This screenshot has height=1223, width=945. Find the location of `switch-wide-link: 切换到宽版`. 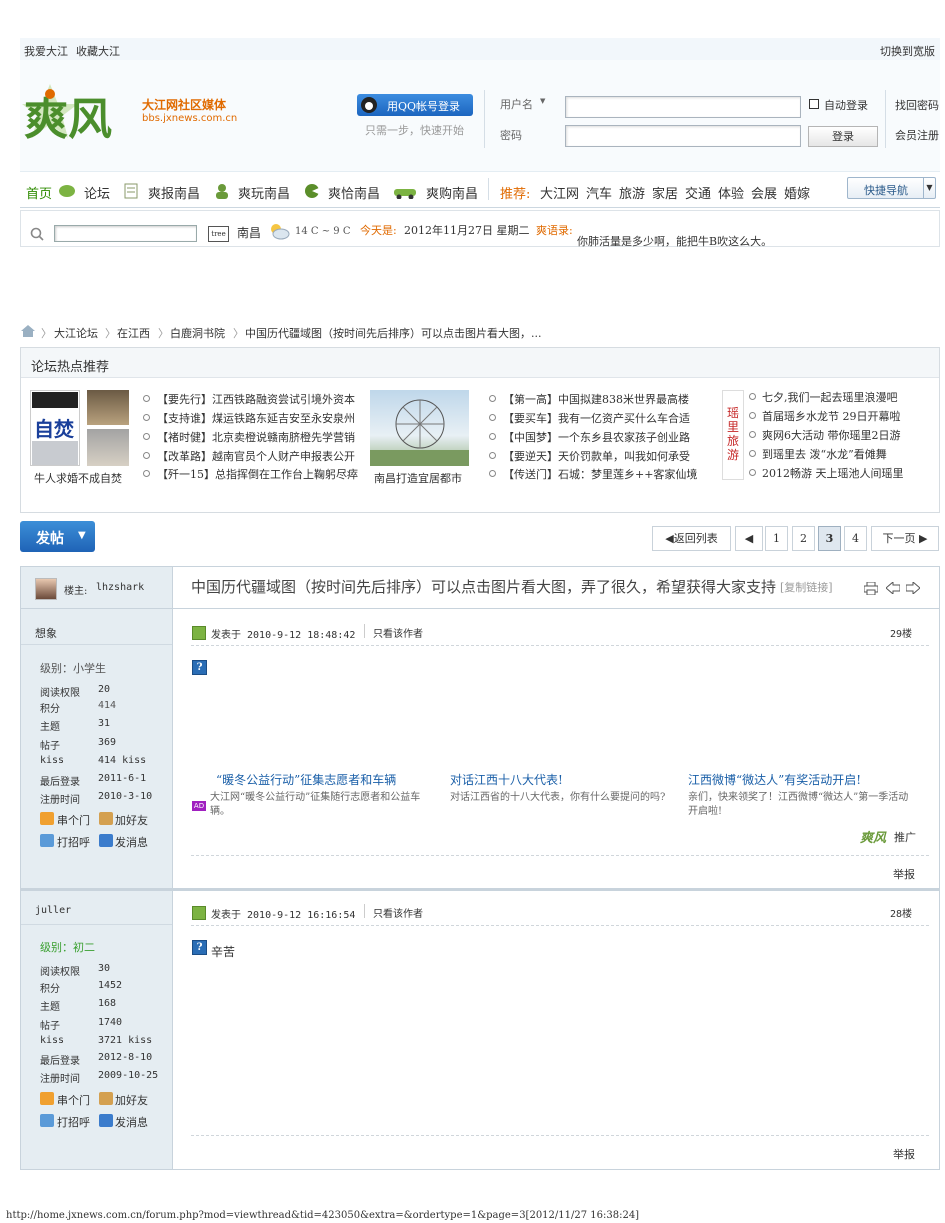

switch-wide-link: 切换到宽版 is located at coordinates (907, 51).